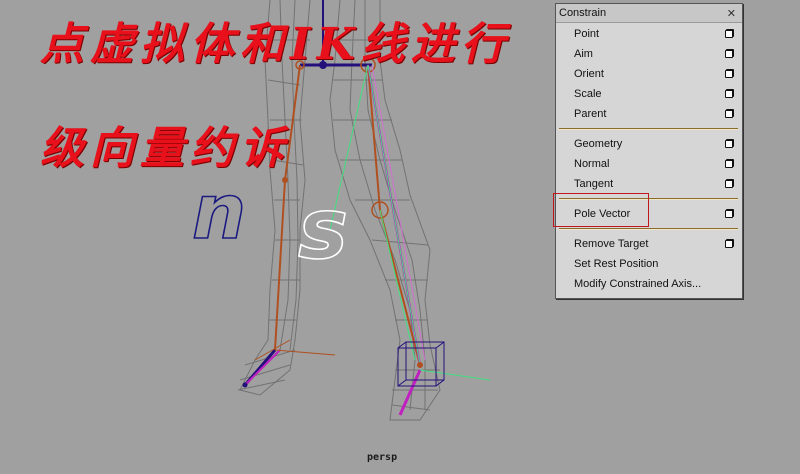  Describe the element at coordinates (594, 184) in the screenshot. I see `menu-item-label: Tangent` at that location.